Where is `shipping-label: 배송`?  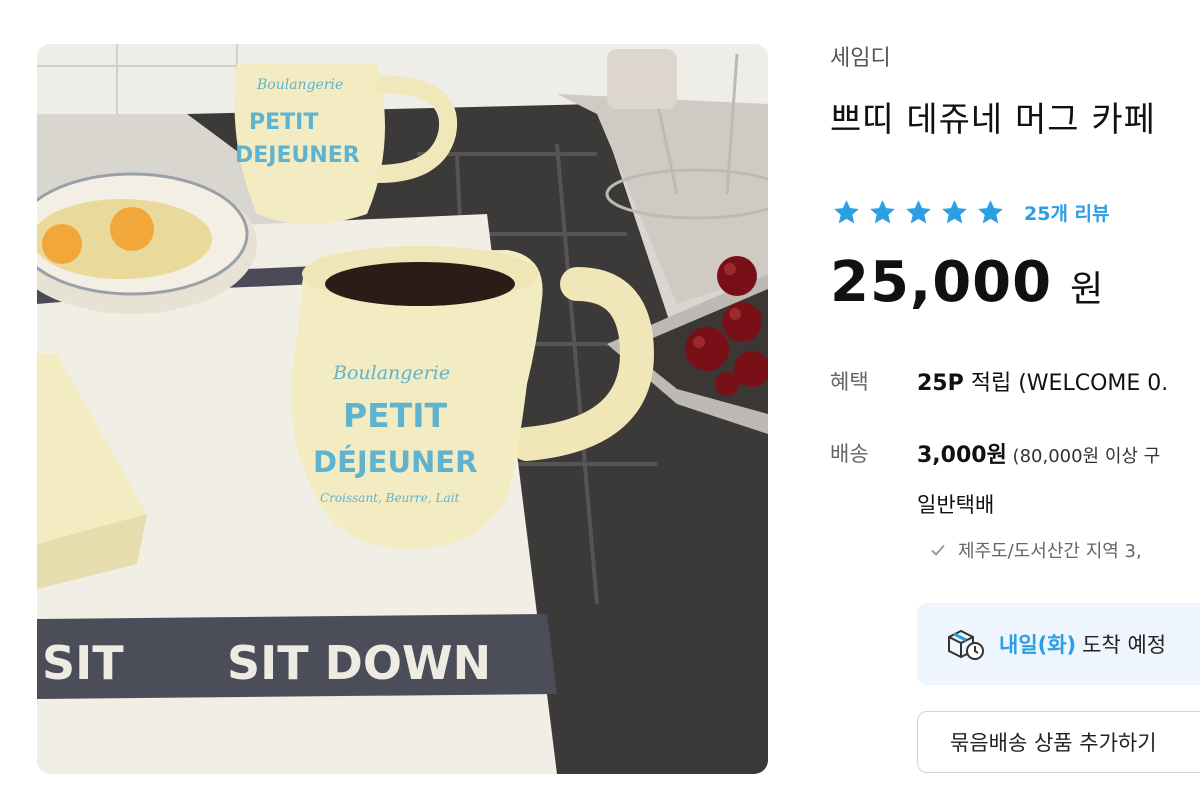 shipping-label: 배송 is located at coordinates (849, 454).